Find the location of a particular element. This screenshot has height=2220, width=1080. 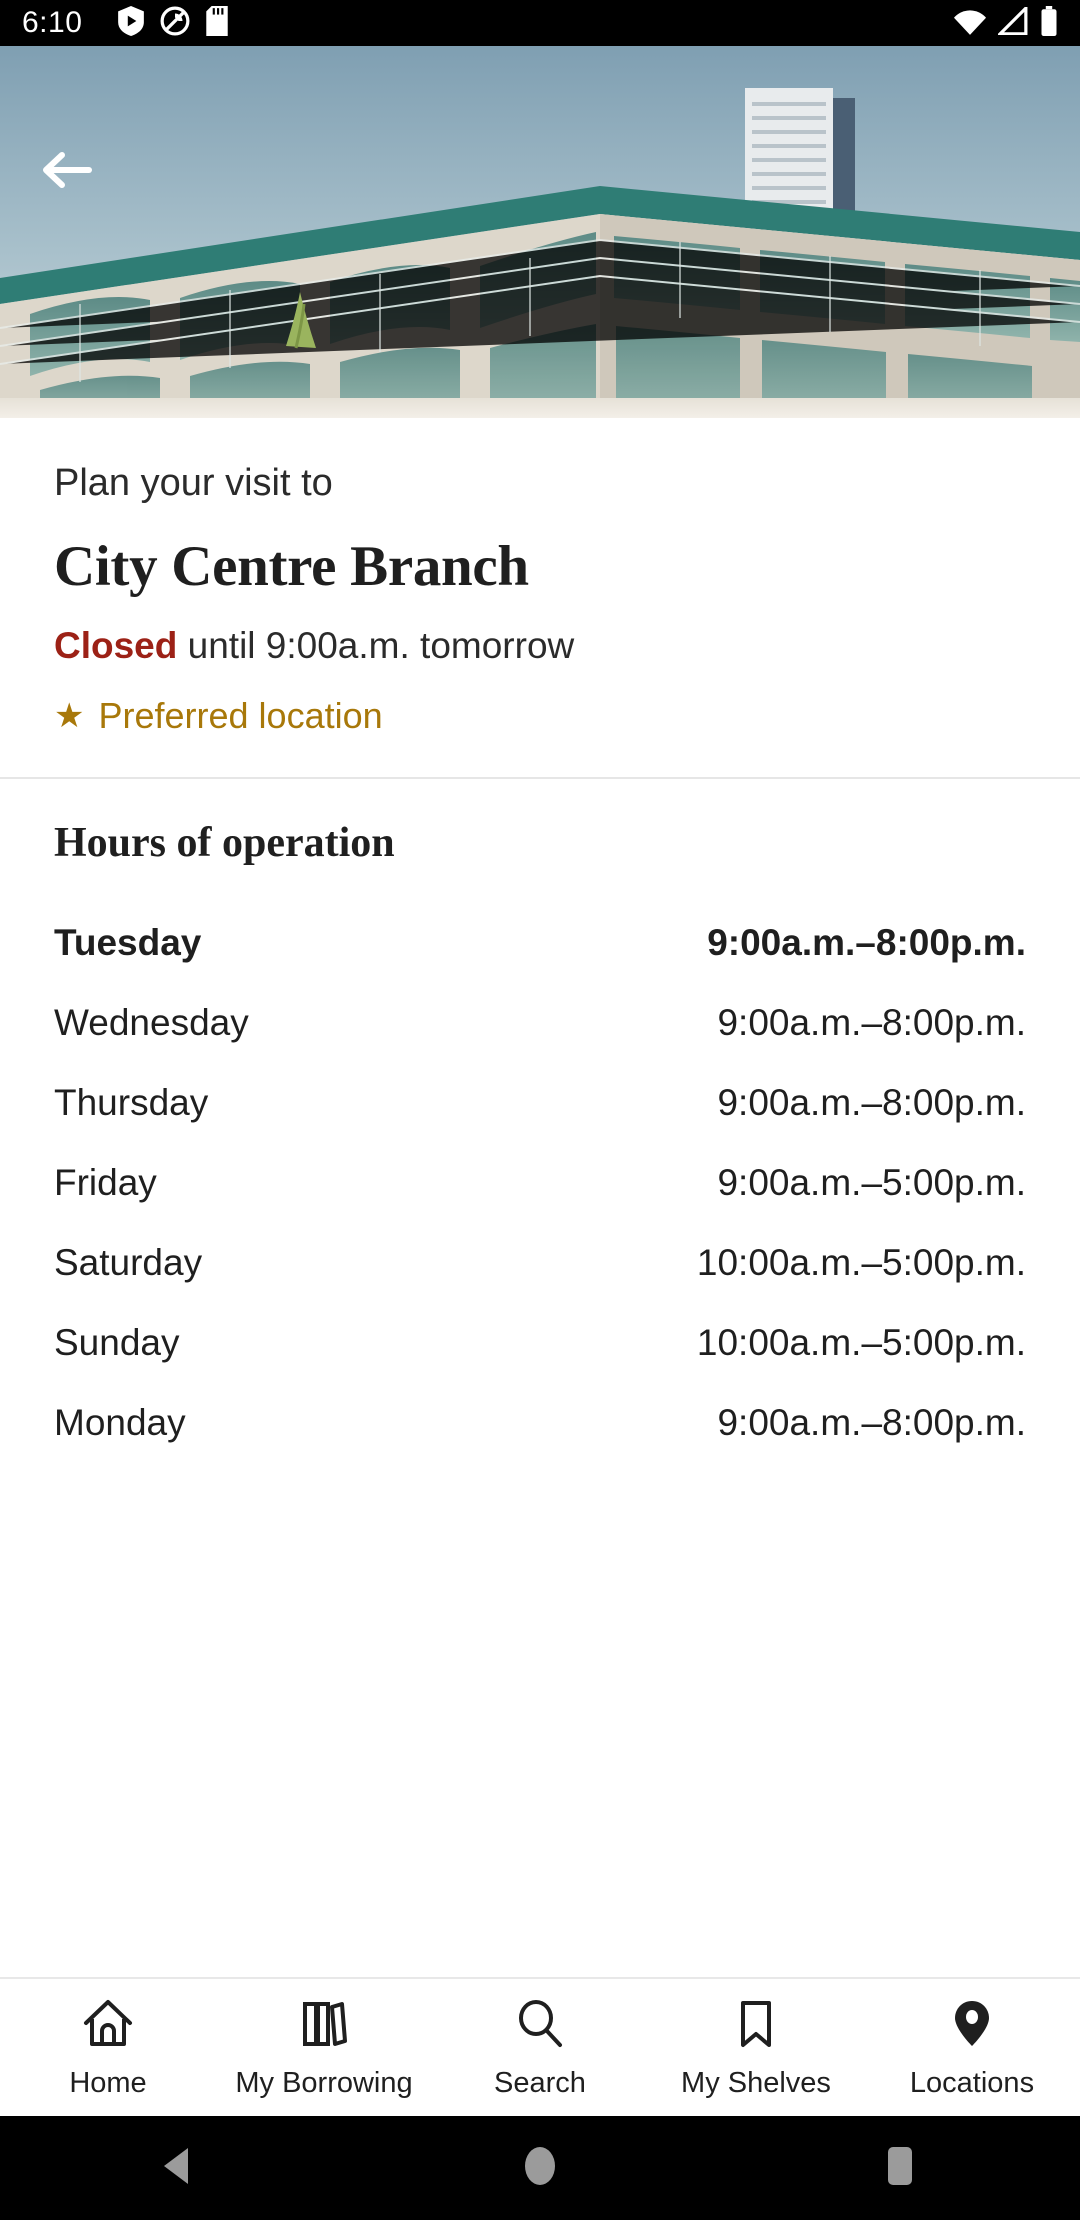

status-bar: 6:10 is located at coordinates (540, 23).